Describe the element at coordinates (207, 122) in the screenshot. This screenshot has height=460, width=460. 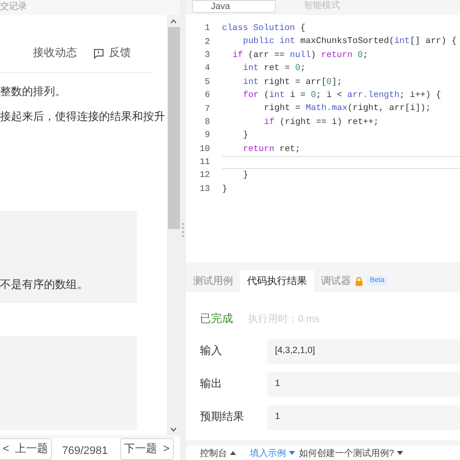
I see `line-number: 8` at that location.